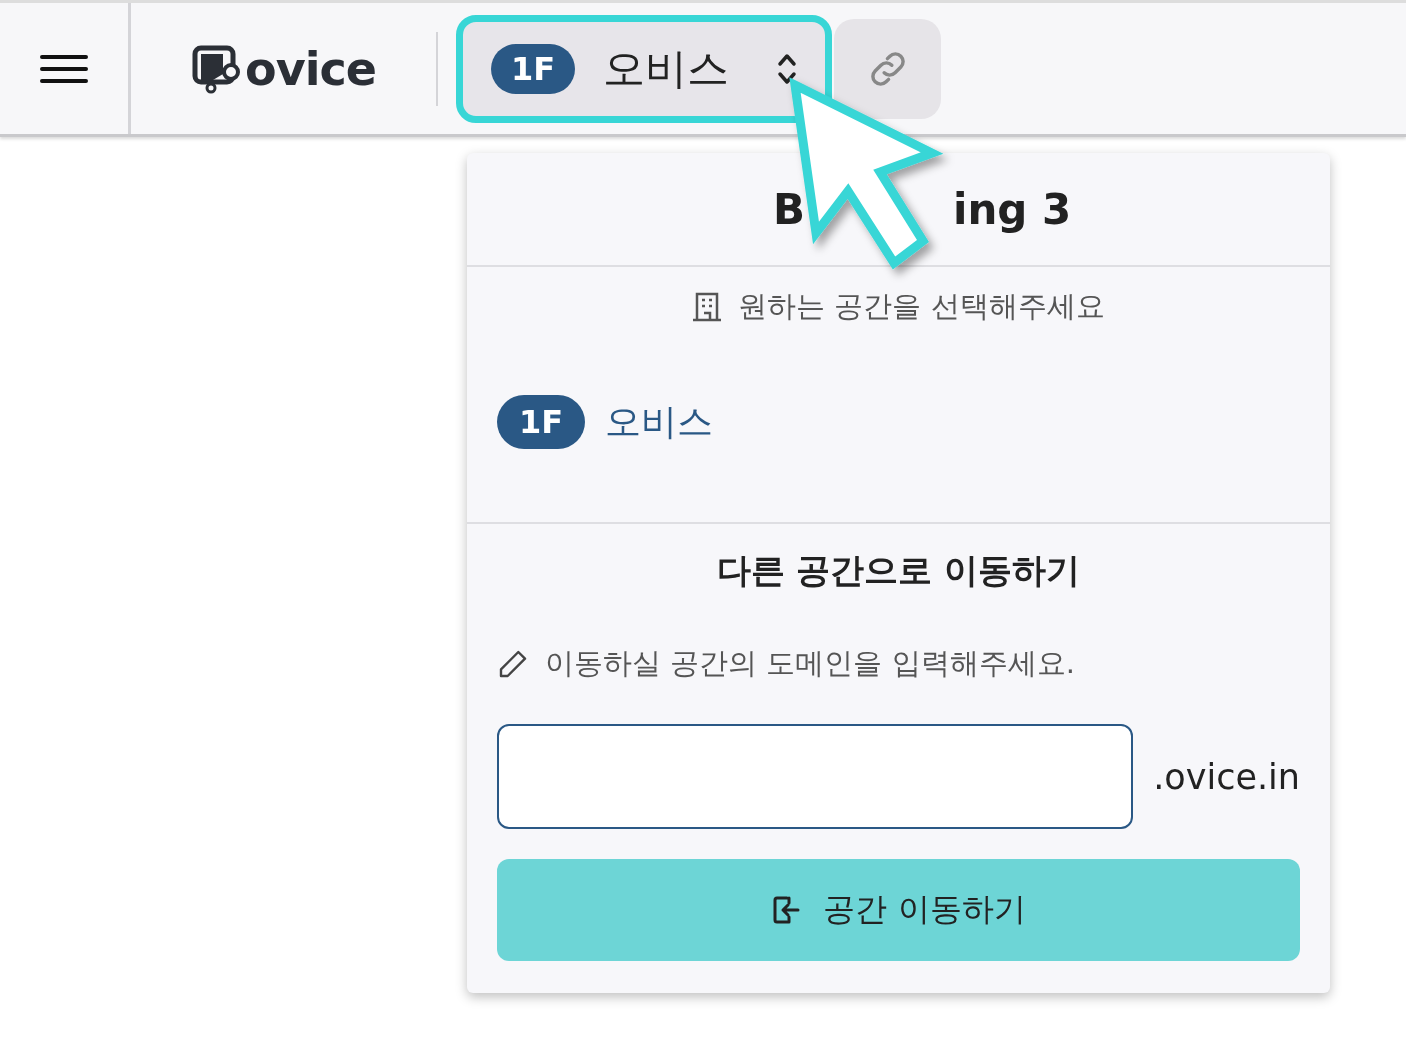  What do you see at coordinates (707, 307) in the screenshot?
I see `building-icon` at bounding box center [707, 307].